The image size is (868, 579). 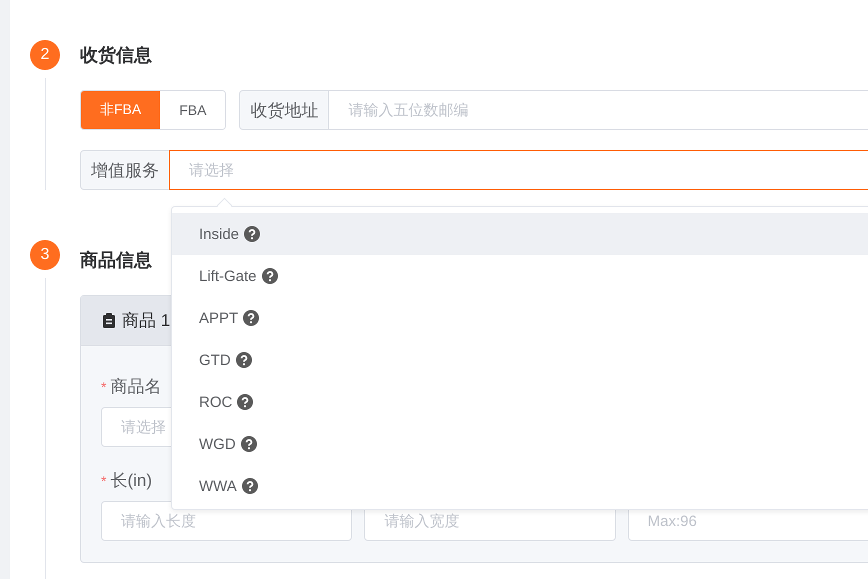 I want to click on dropdown-option: WGD, so click(x=520, y=444).